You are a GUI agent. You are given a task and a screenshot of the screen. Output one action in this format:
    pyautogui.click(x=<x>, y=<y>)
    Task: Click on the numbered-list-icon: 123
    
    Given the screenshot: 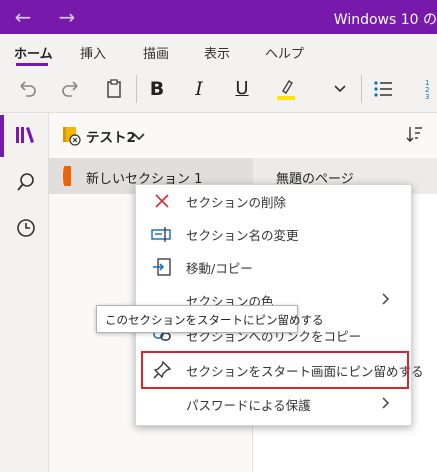 What is the action you would take?
    pyautogui.click(x=430, y=89)
    